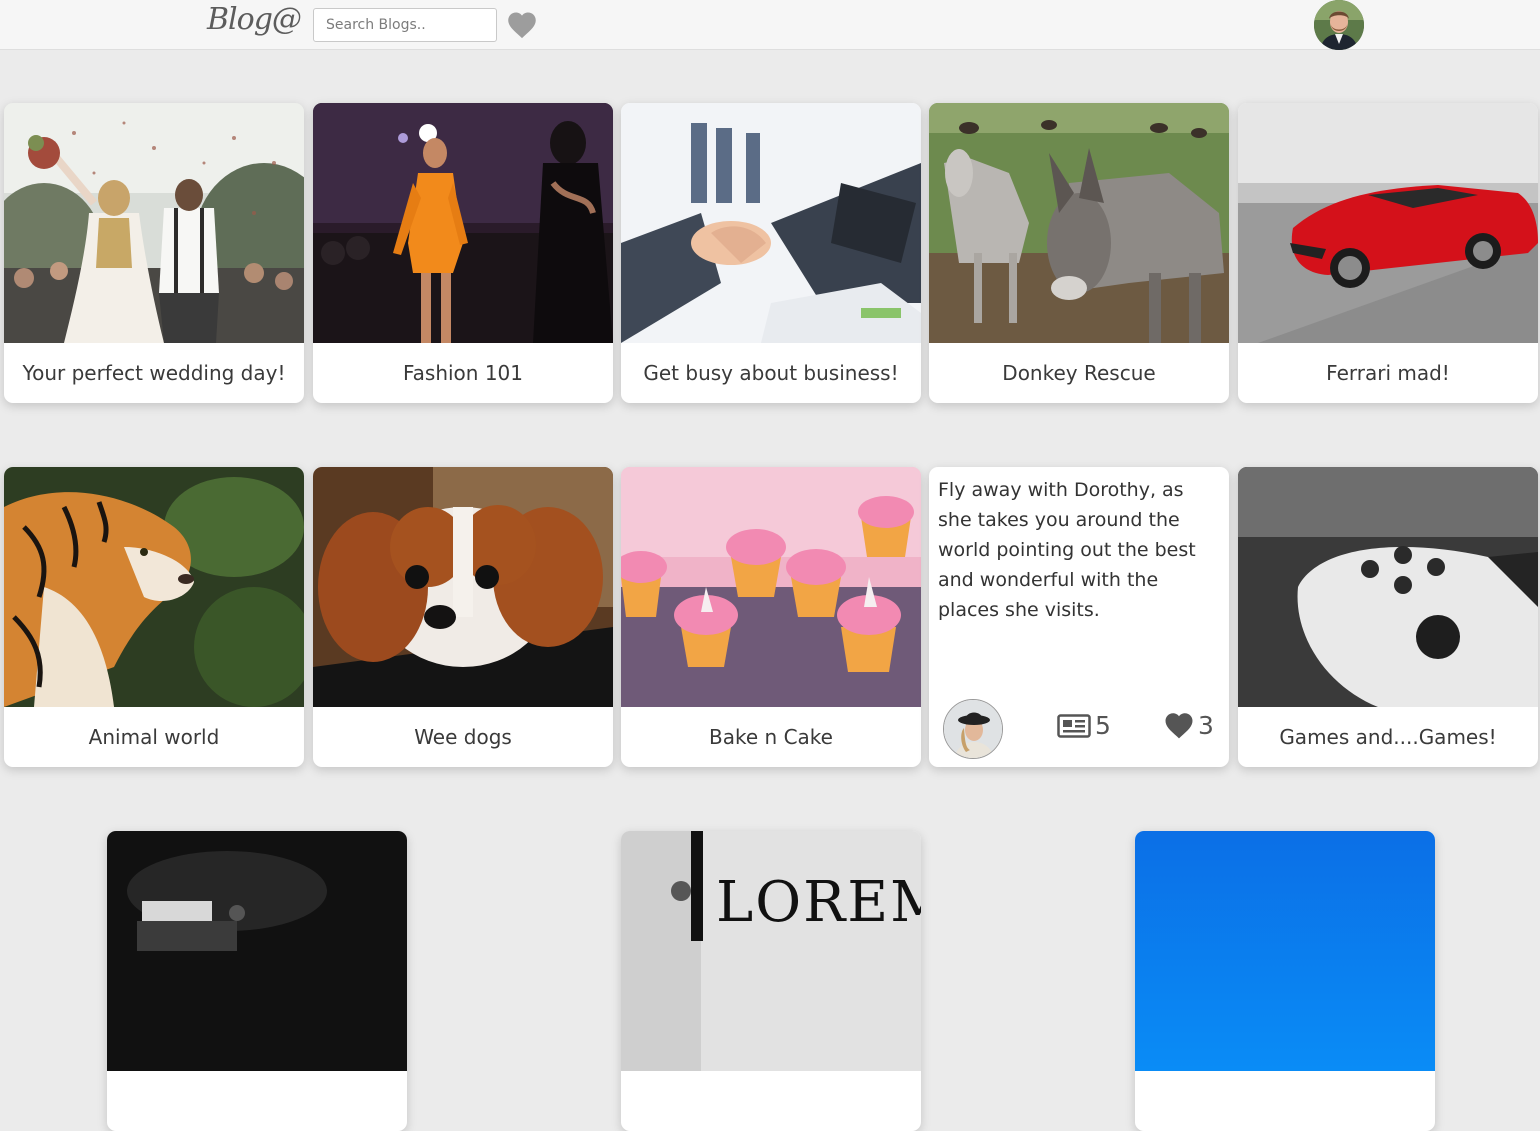  What do you see at coordinates (1388, 373) in the screenshot?
I see `card-title: Ferrari mad!` at bounding box center [1388, 373].